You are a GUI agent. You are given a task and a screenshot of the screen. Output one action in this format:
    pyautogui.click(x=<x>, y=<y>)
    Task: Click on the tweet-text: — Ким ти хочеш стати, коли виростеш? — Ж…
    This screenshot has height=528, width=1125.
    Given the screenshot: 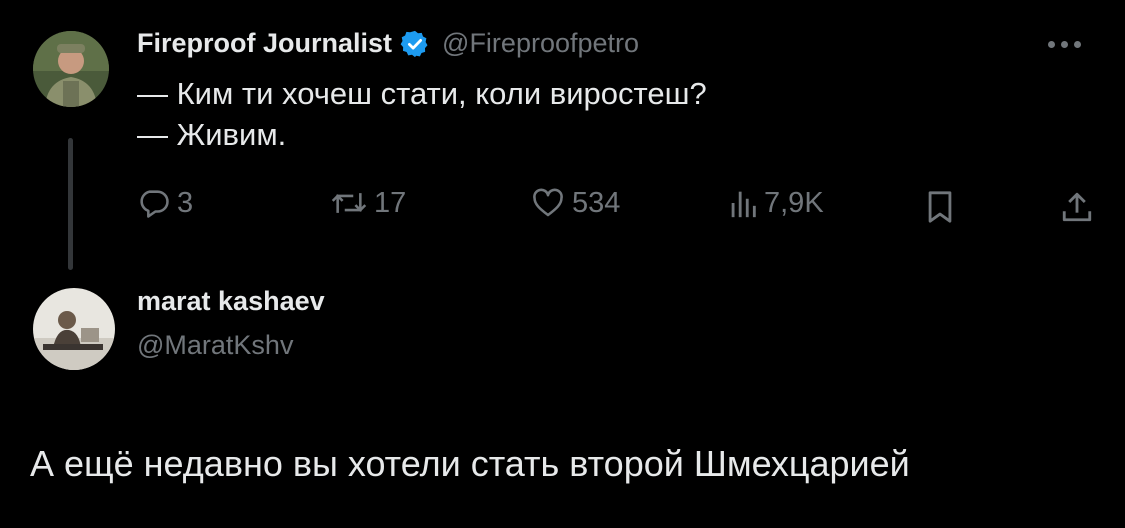 What is the action you would take?
    pyautogui.click(x=422, y=114)
    